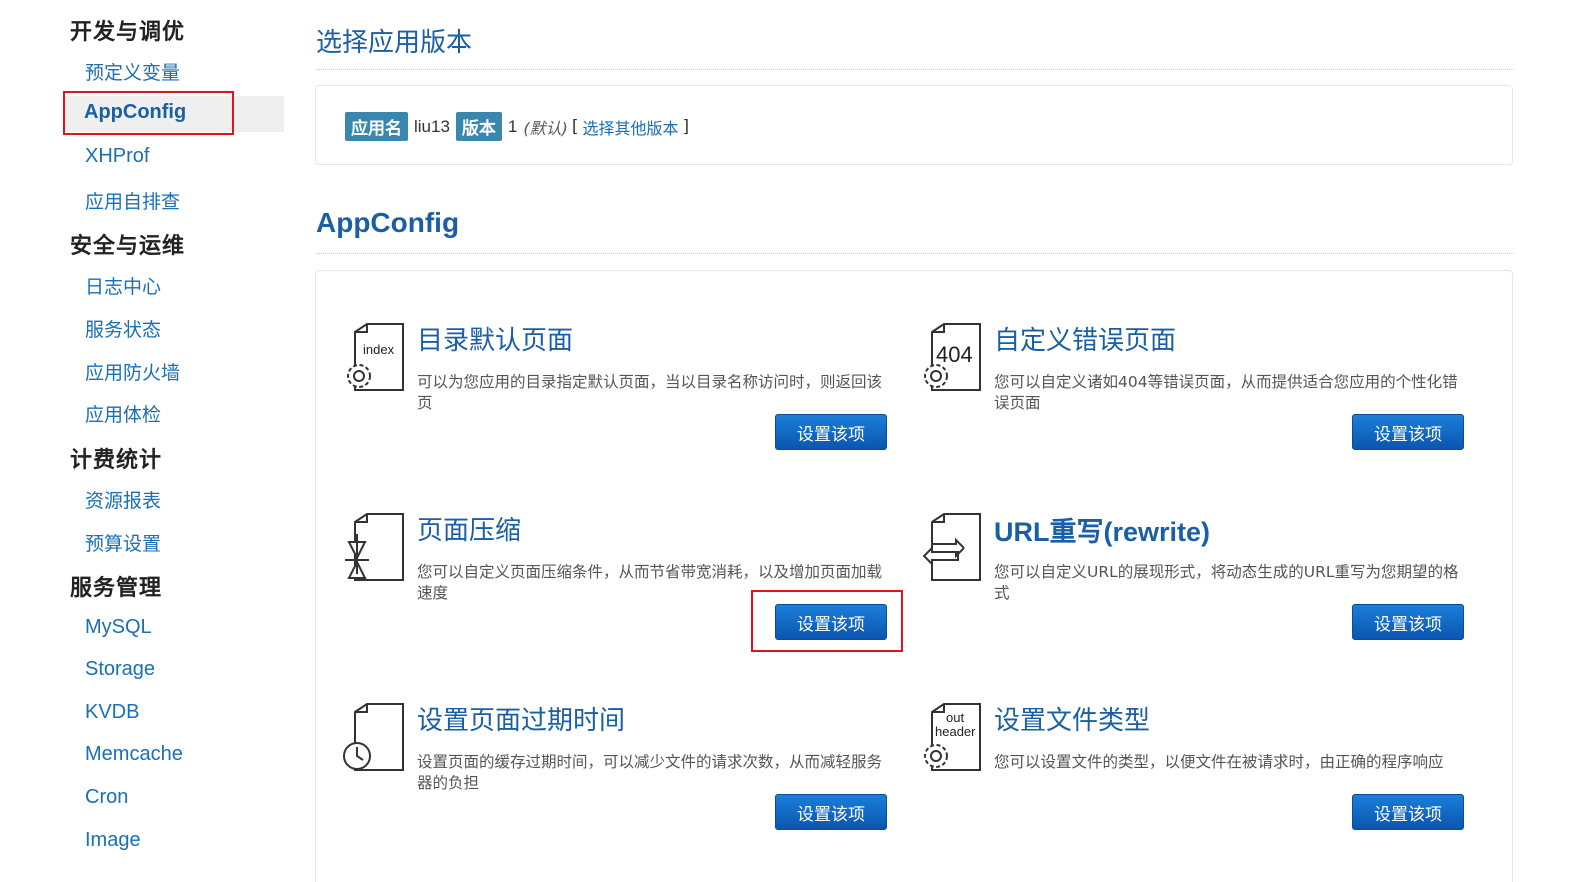 This screenshot has width=1595, height=882. I want to click on sidebar-item-predefined-vars: 预定义变量, so click(132, 71).